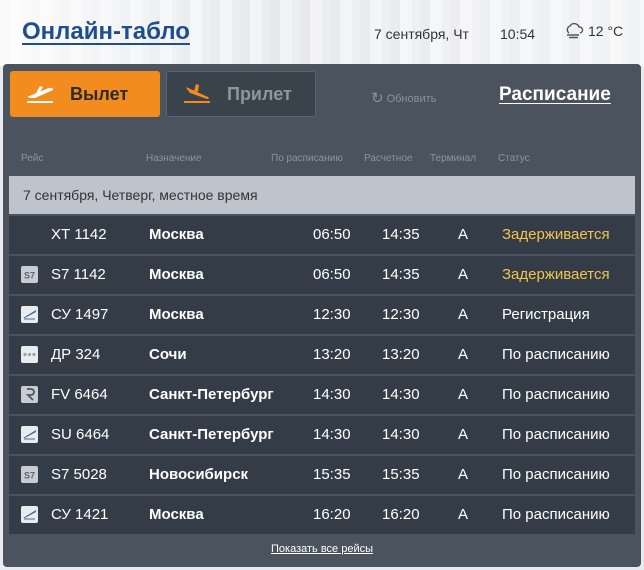  What do you see at coordinates (29, 394) in the screenshot?
I see `rossiya-icon` at bounding box center [29, 394].